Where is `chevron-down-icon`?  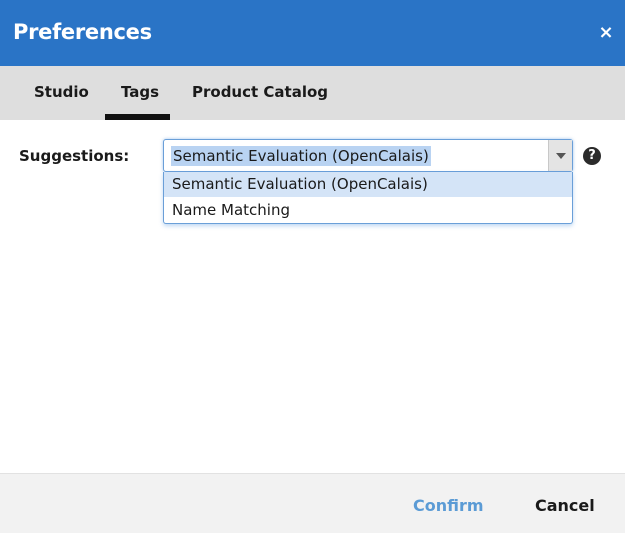
chevron-down-icon is located at coordinates (561, 156).